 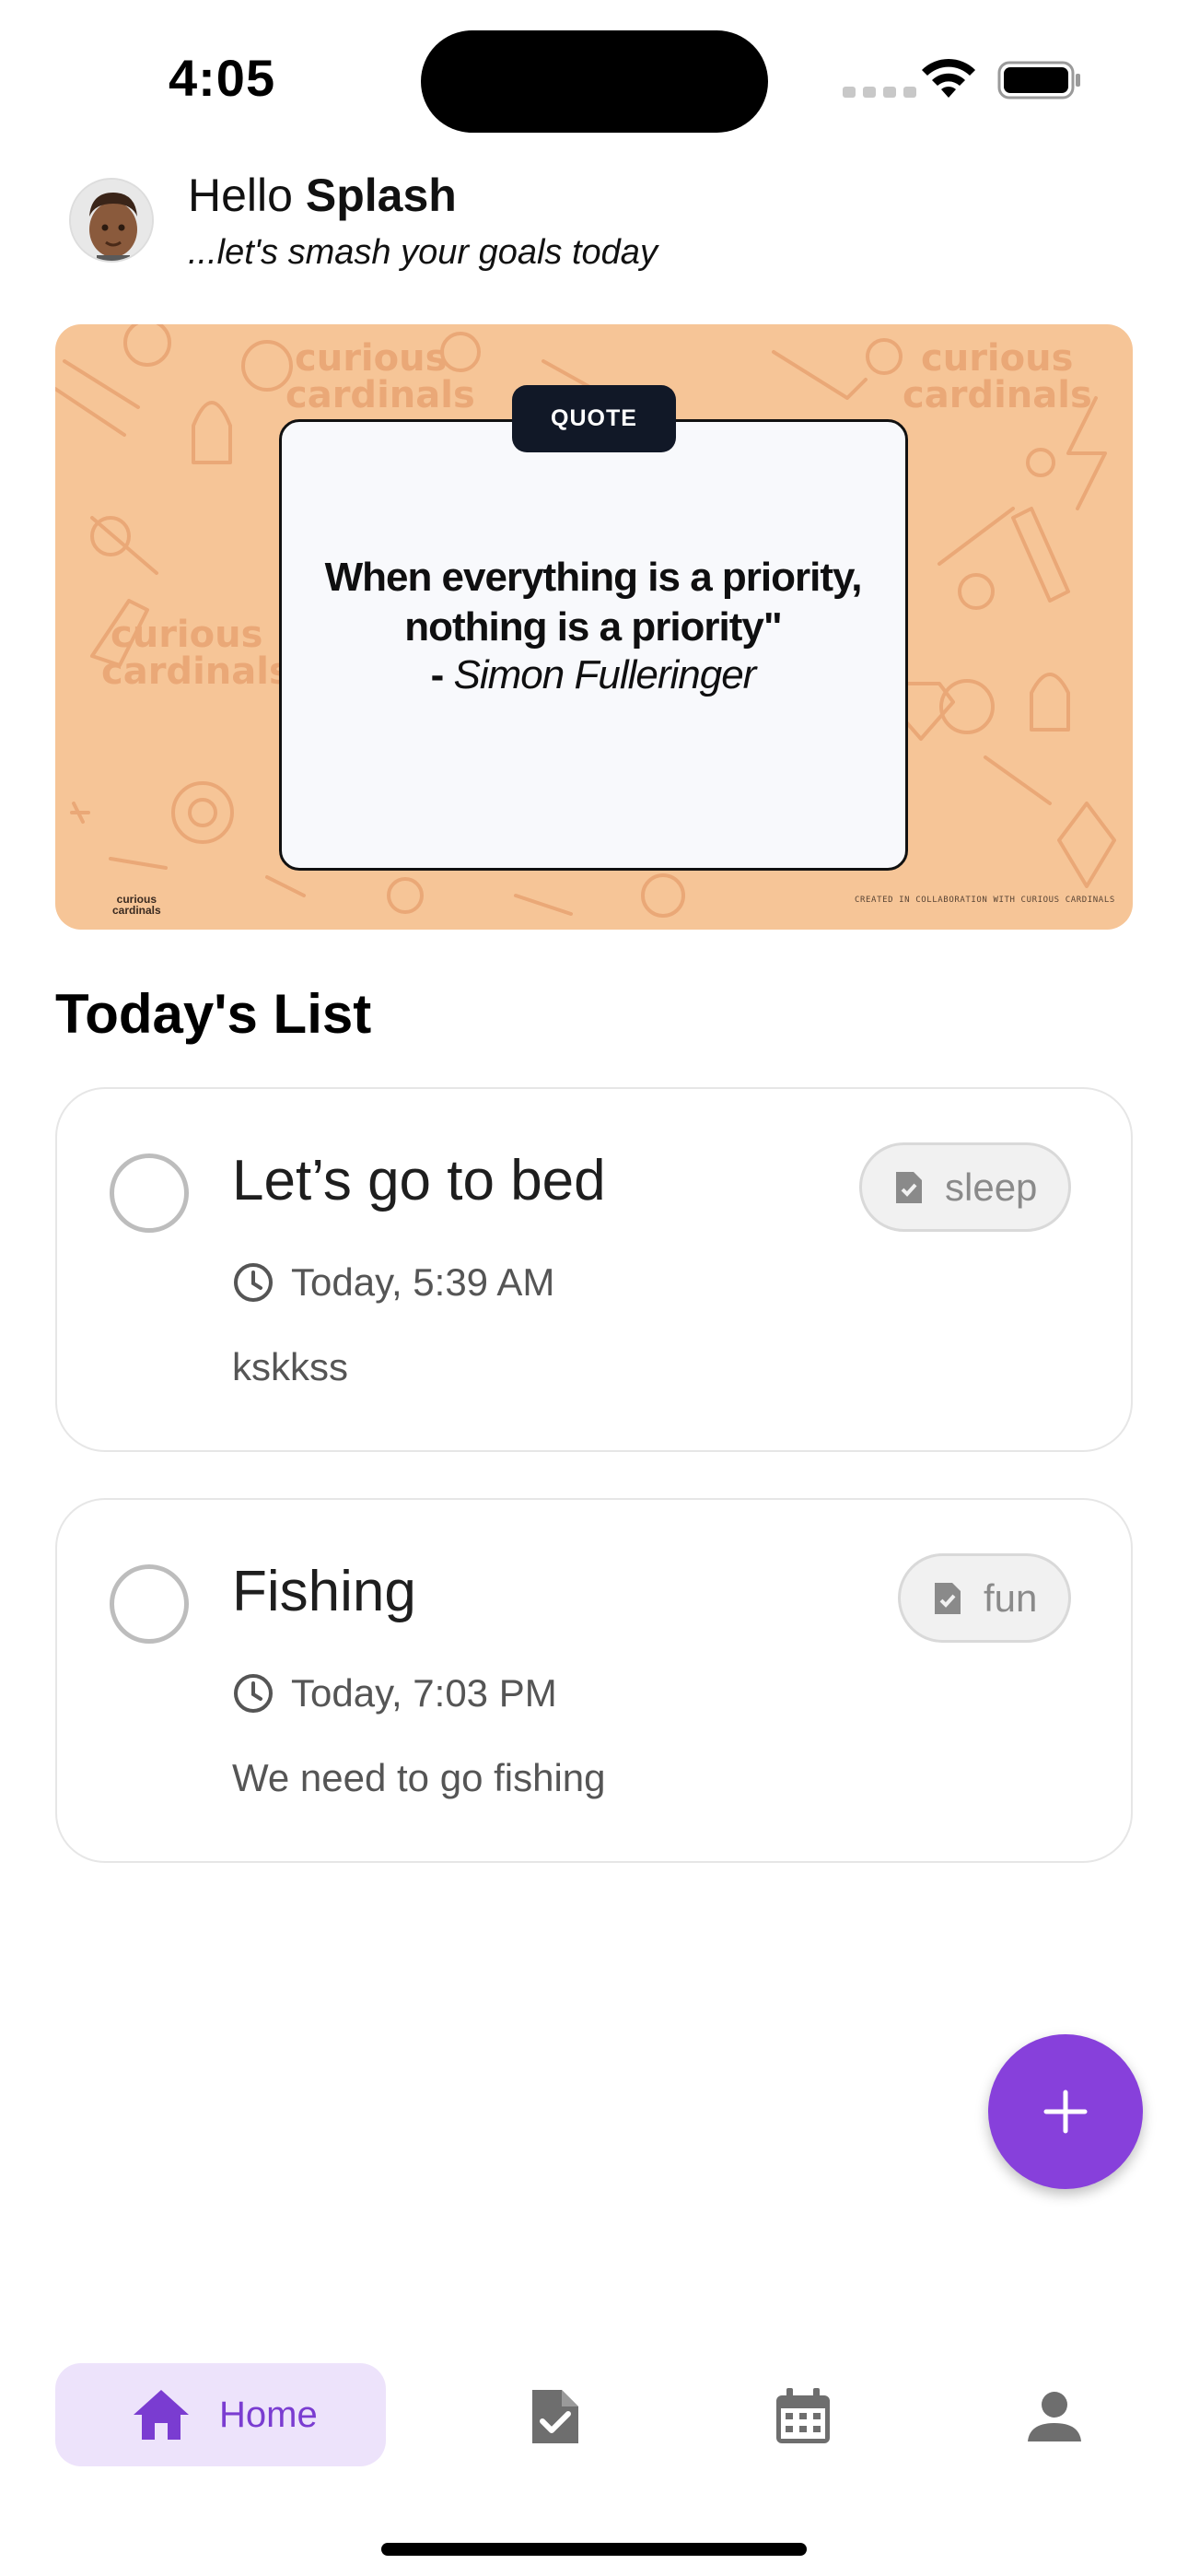 I want to click on cellular-signal-icon, so click(x=879, y=92).